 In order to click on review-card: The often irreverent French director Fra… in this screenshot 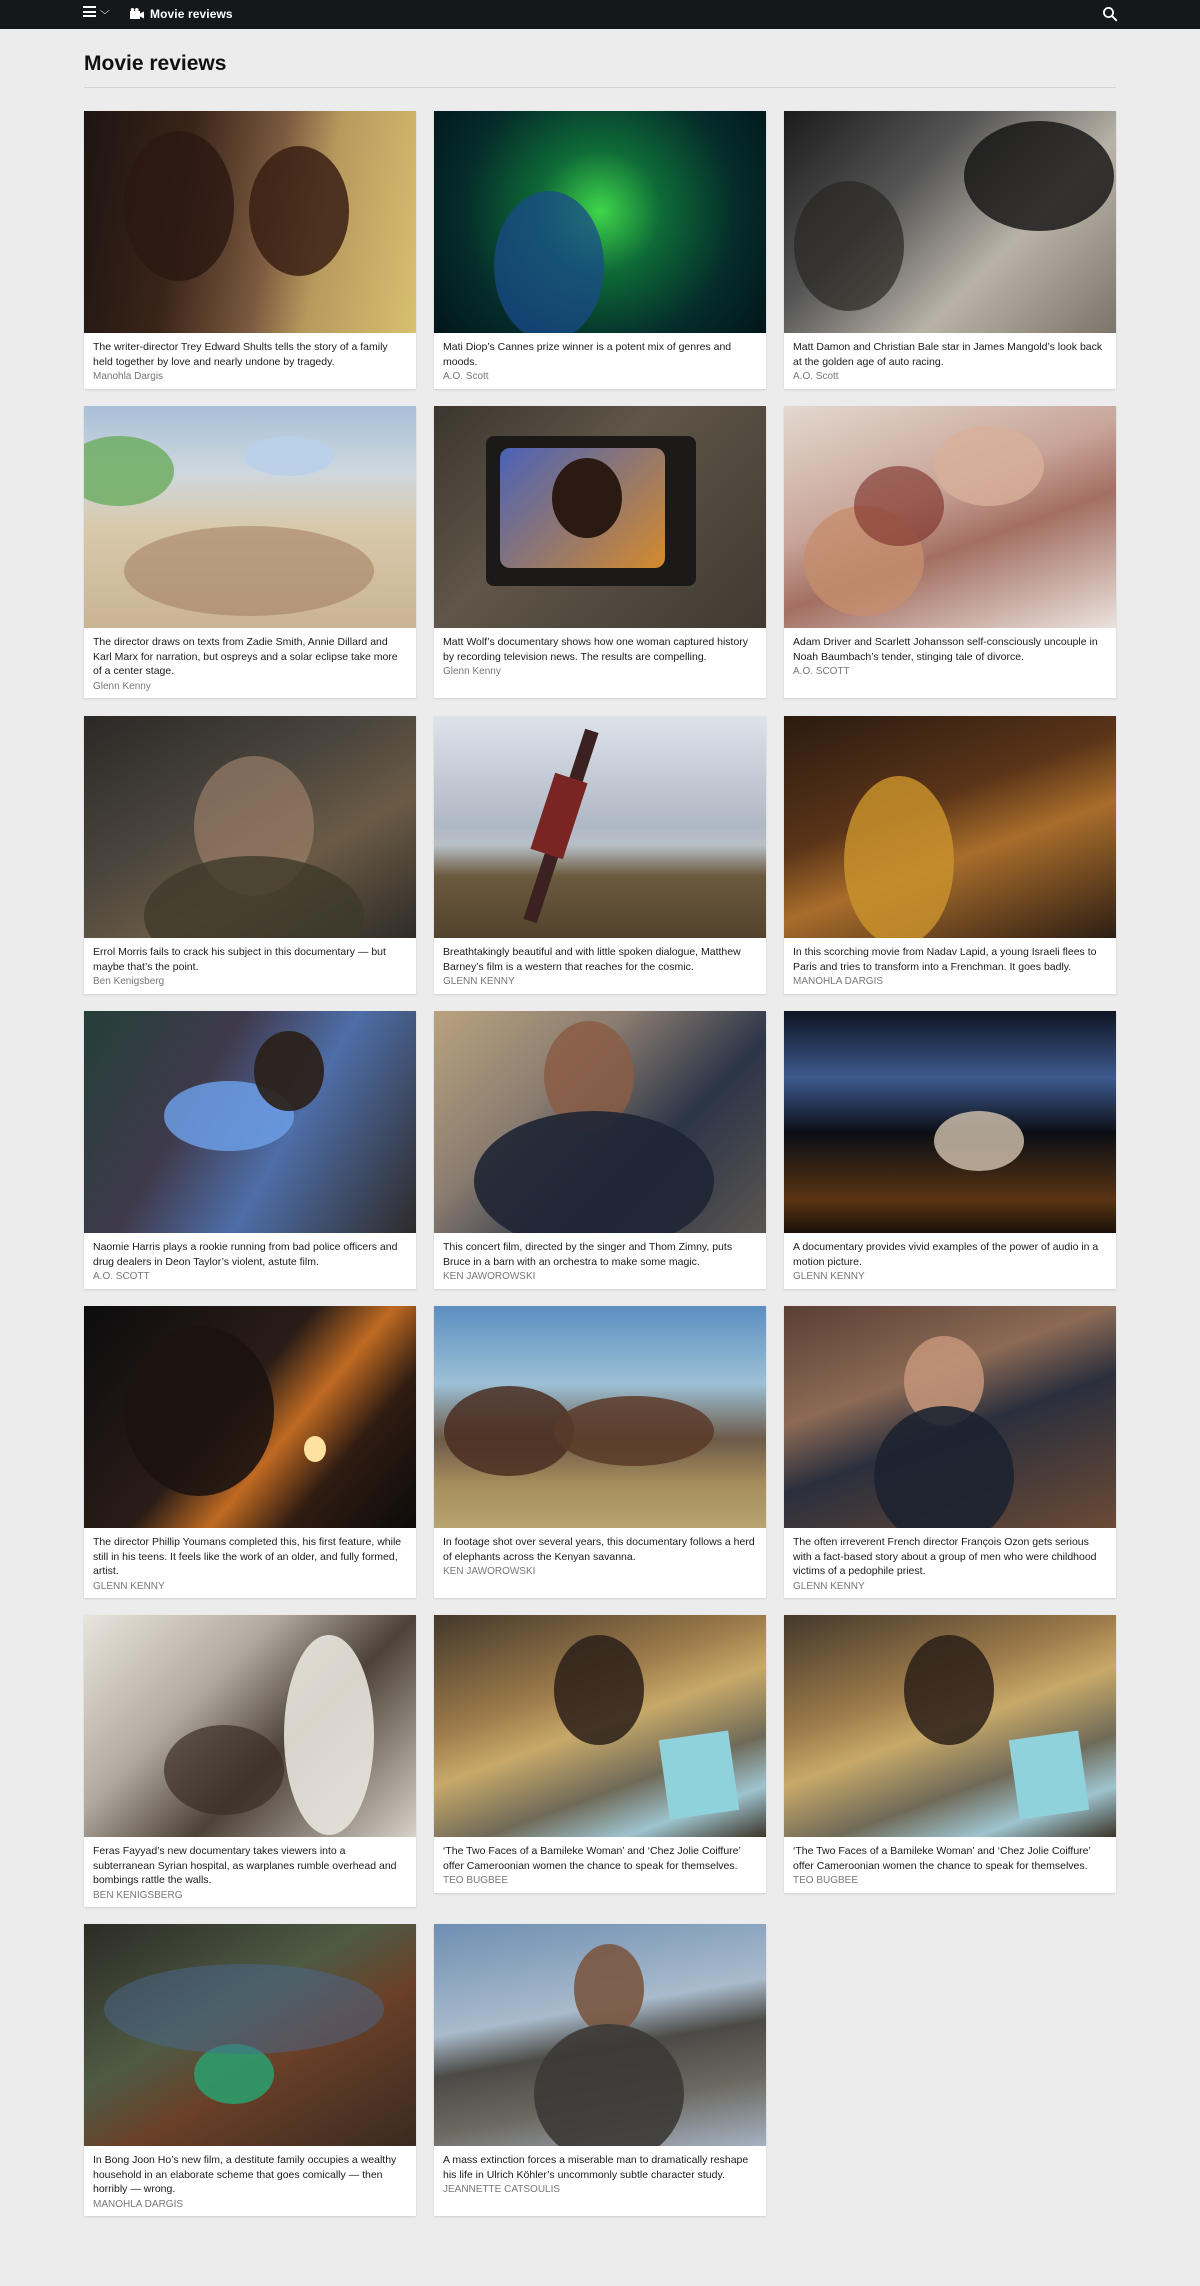, I will do `click(950, 1452)`.